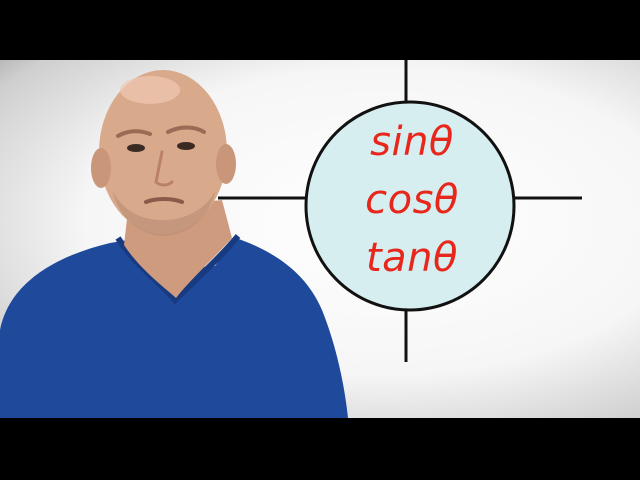 Image resolution: width=640 pixels, height=480 pixels. I want to click on formula-sin: sinθ, so click(412, 142).